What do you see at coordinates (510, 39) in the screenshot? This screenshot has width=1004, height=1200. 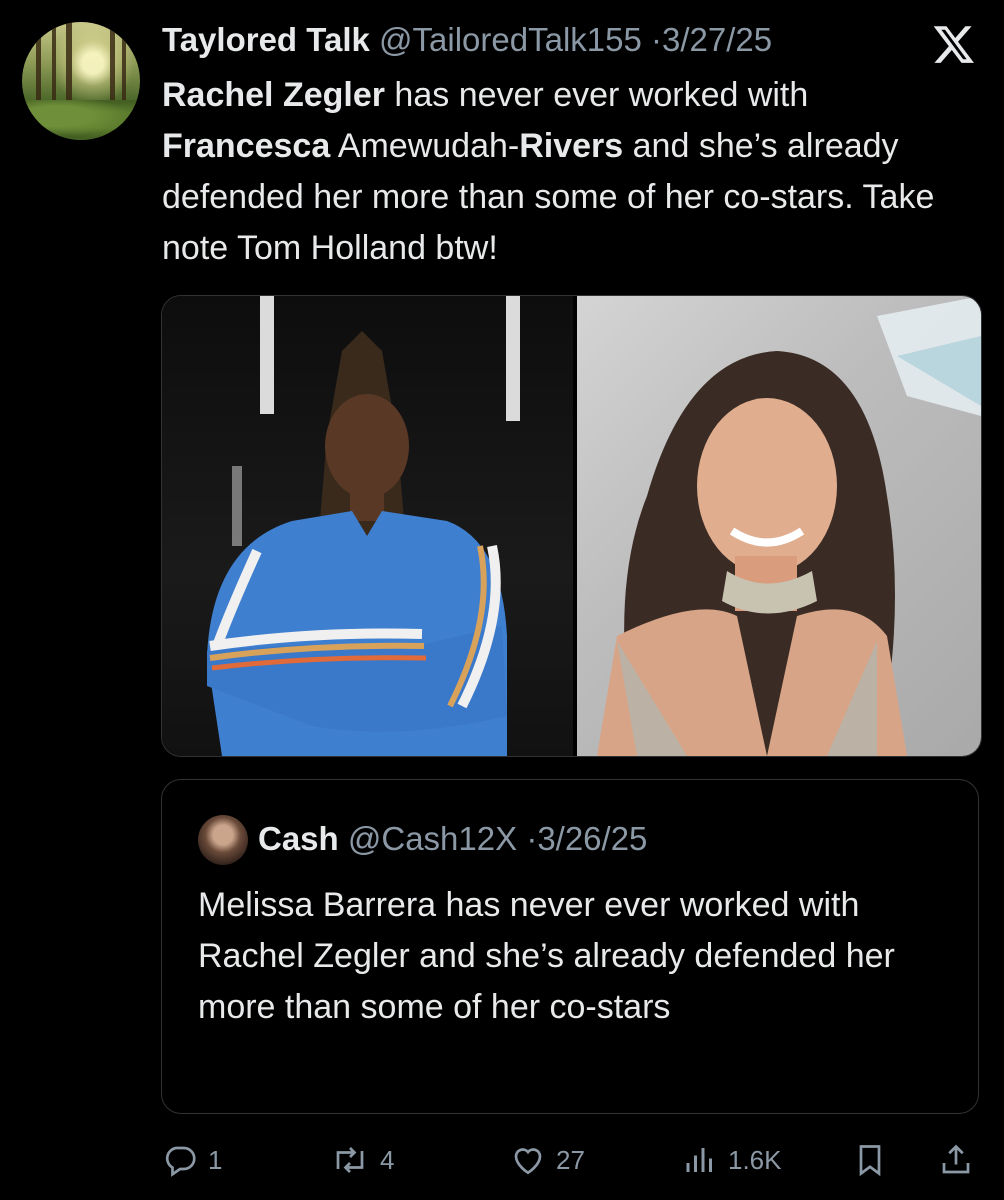 I see `author-handle: @TailoredTalk155` at bounding box center [510, 39].